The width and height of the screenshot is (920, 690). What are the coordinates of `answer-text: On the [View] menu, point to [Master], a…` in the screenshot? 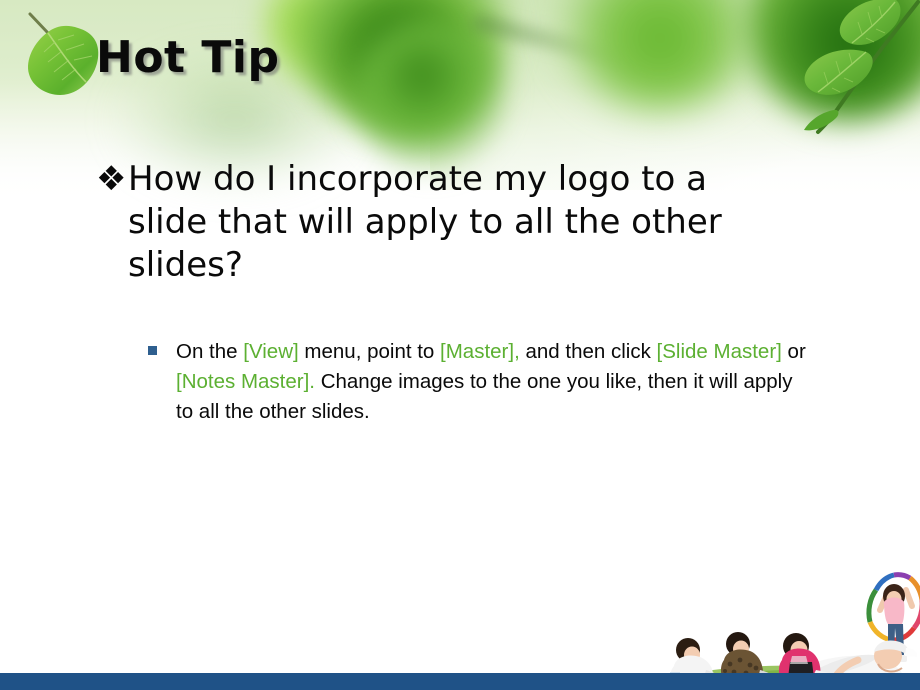 It's located at (492, 382).